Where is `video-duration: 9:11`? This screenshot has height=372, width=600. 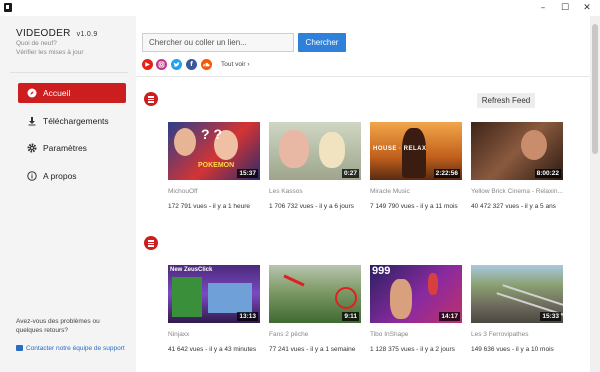
video-duration: 9:11 is located at coordinates (350, 316).